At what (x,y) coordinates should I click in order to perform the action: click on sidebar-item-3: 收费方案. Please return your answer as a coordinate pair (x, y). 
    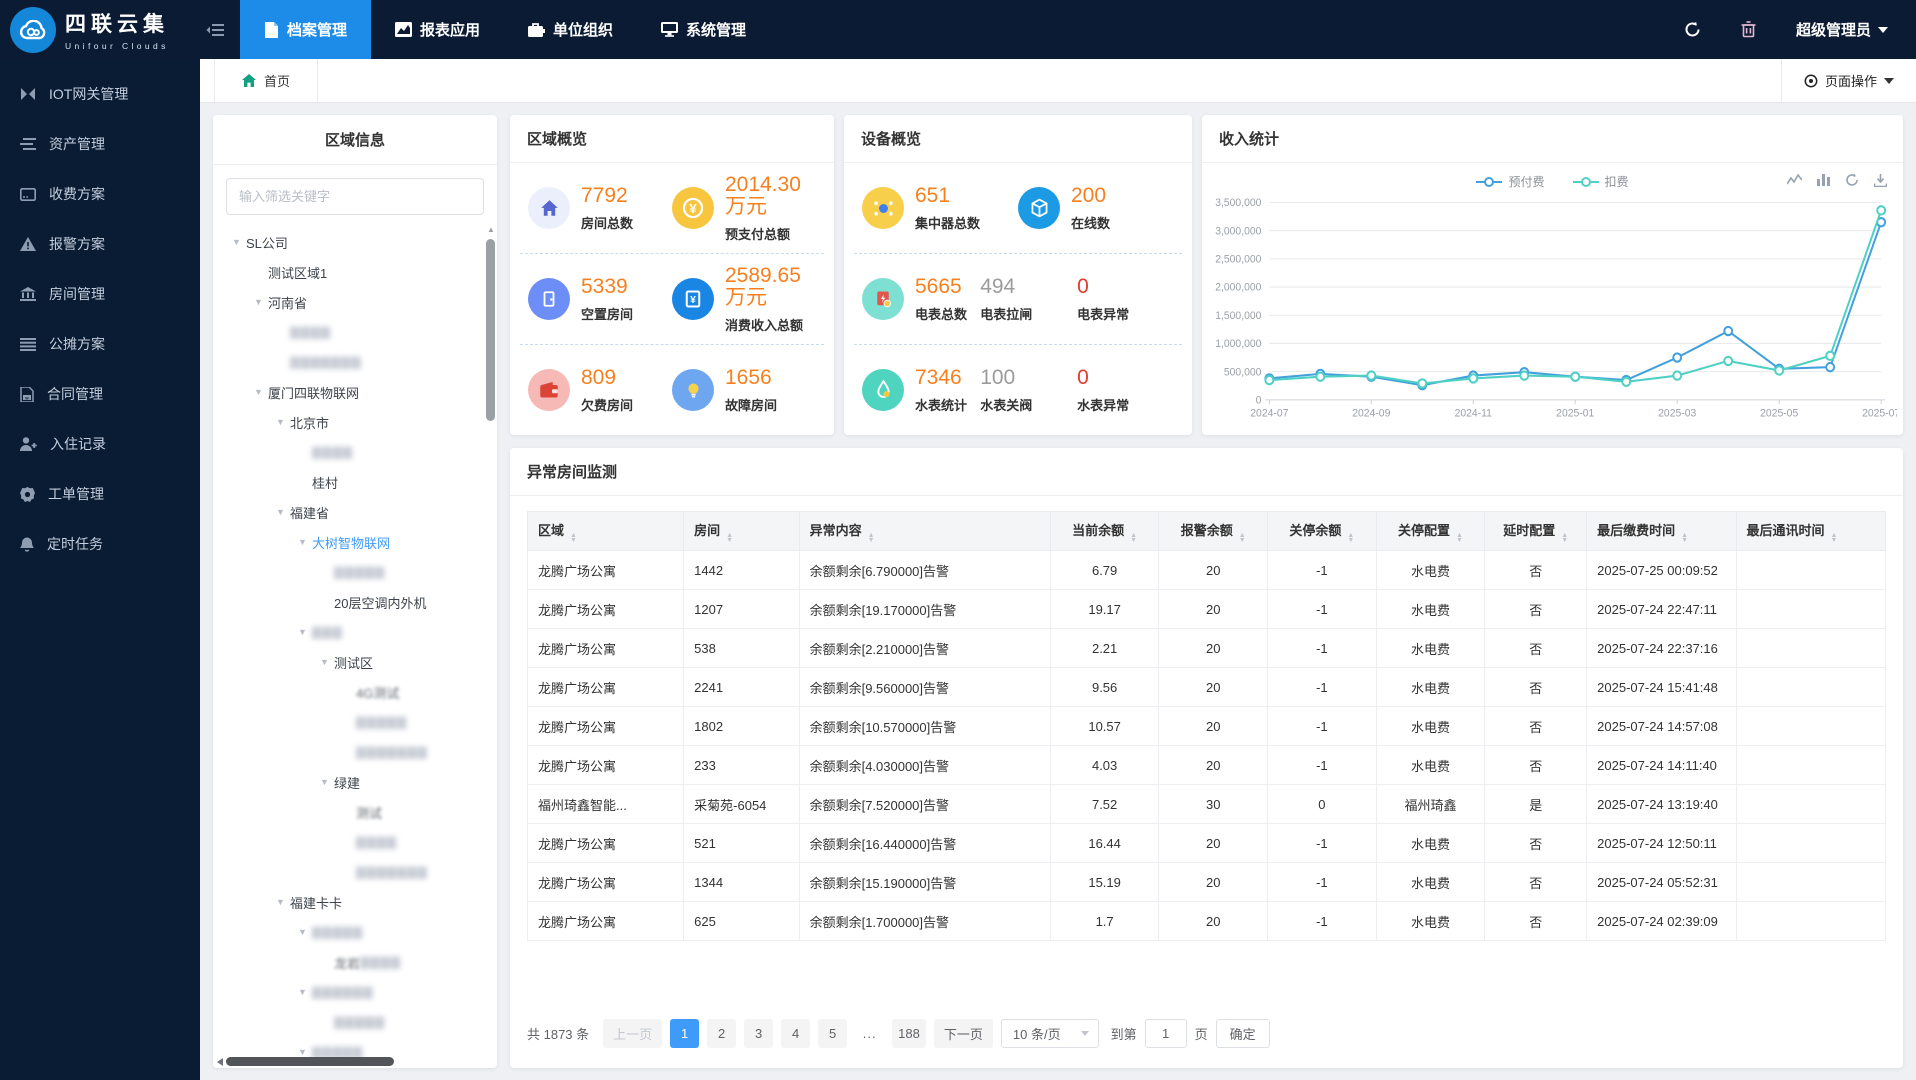
    Looking at the image, I should click on (100, 194).